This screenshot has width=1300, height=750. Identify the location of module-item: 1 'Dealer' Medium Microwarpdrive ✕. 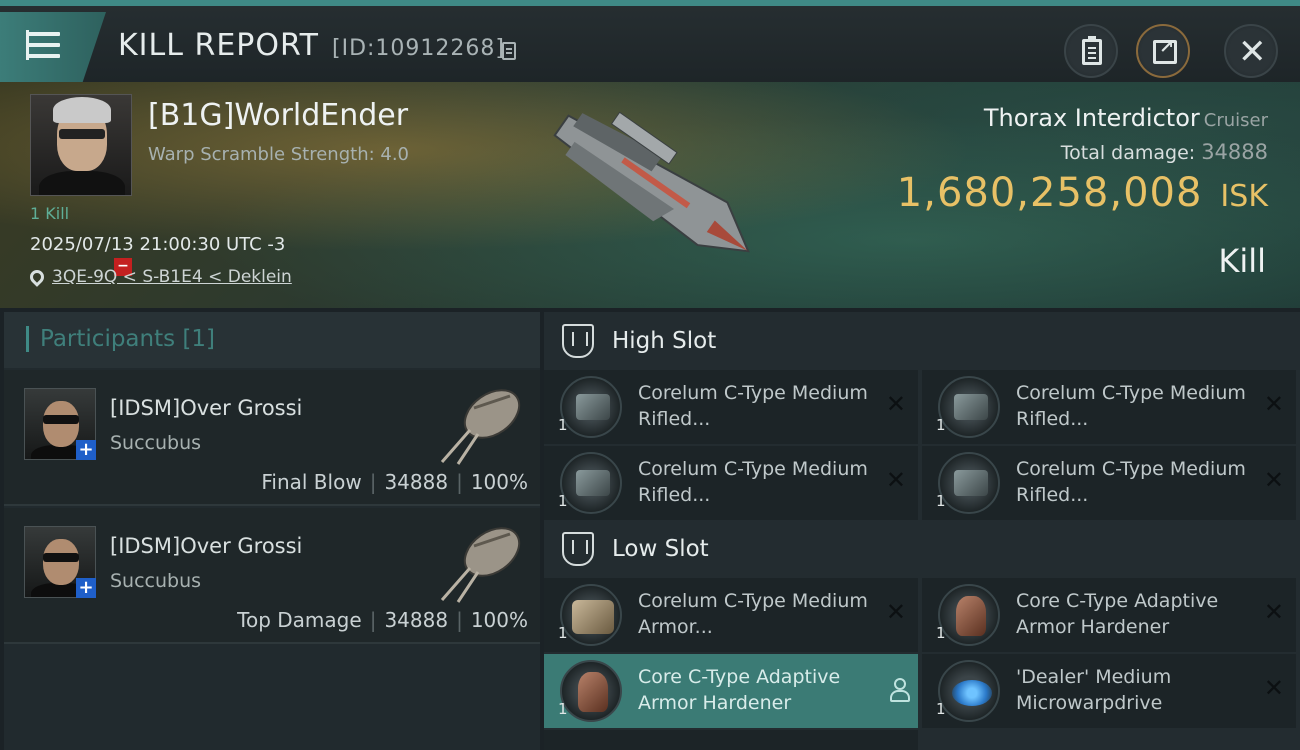
(1109, 691).